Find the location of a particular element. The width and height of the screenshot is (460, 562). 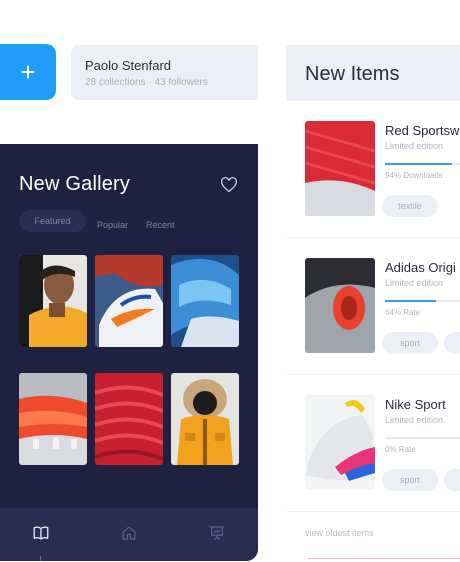

adidas-shoe-photo-icon is located at coordinates (340, 305).